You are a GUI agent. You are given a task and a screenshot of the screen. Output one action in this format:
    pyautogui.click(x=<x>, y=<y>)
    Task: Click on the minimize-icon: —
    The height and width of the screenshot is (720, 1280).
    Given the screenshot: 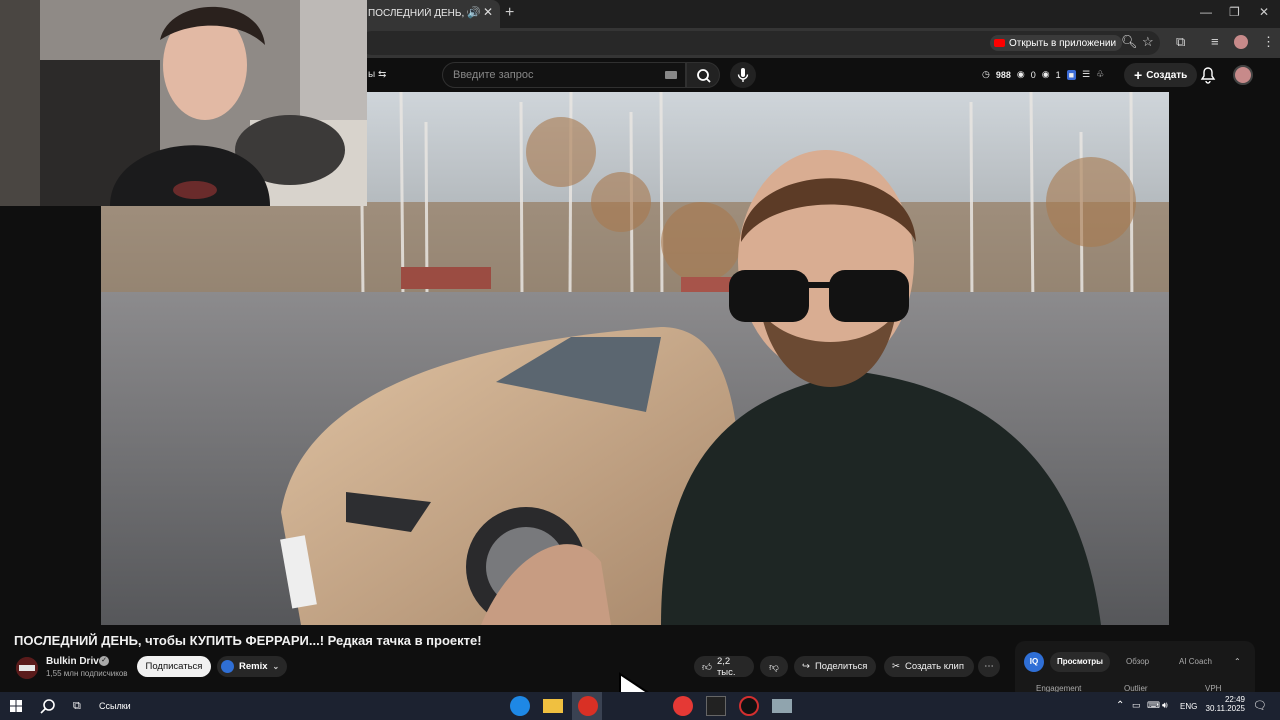 What is the action you would take?
    pyautogui.click(x=1206, y=12)
    